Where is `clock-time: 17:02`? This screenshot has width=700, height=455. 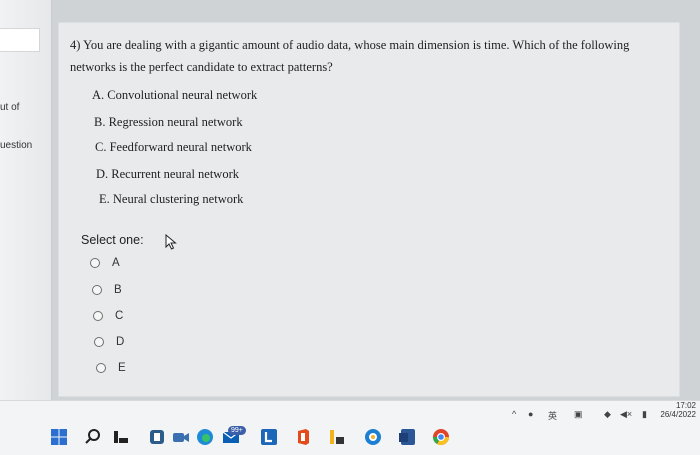 clock-time: 17:02 is located at coordinates (685, 405).